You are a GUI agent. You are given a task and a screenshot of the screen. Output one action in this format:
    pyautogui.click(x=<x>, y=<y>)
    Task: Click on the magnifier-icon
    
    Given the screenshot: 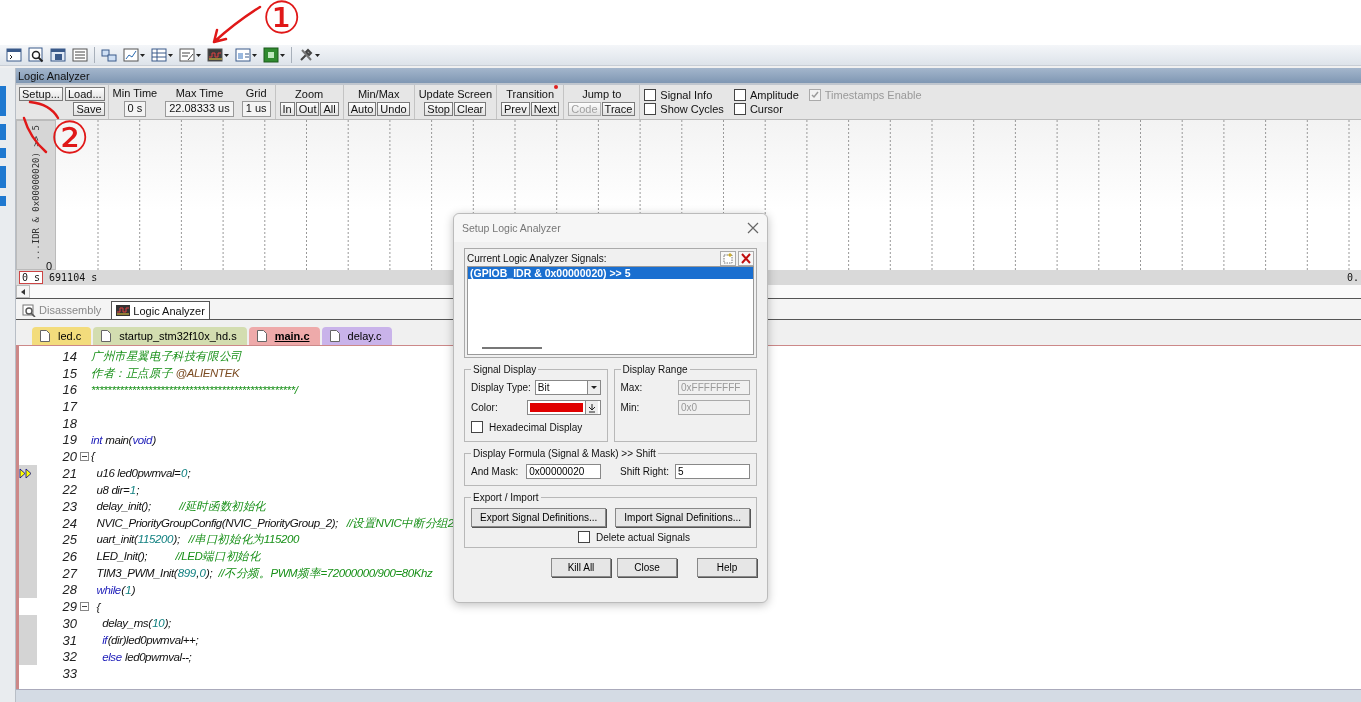 What is the action you would take?
    pyautogui.click(x=36, y=55)
    